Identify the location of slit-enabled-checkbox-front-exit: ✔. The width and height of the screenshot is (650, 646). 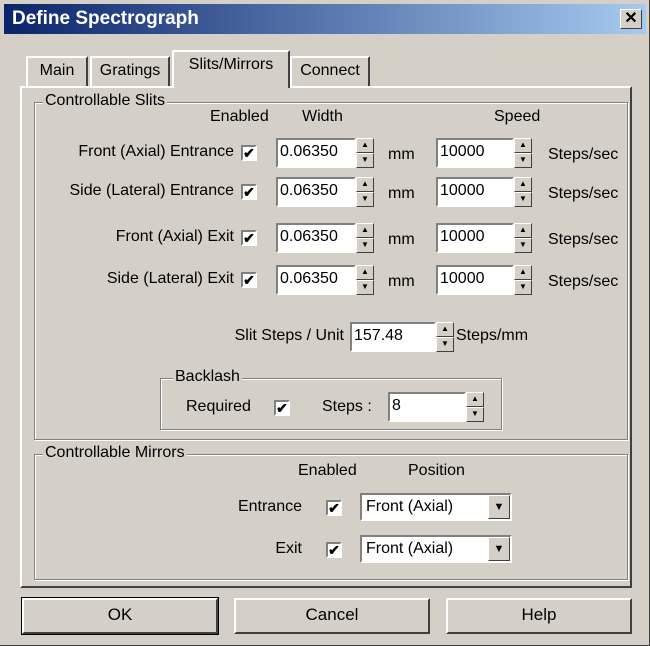
(249, 238).